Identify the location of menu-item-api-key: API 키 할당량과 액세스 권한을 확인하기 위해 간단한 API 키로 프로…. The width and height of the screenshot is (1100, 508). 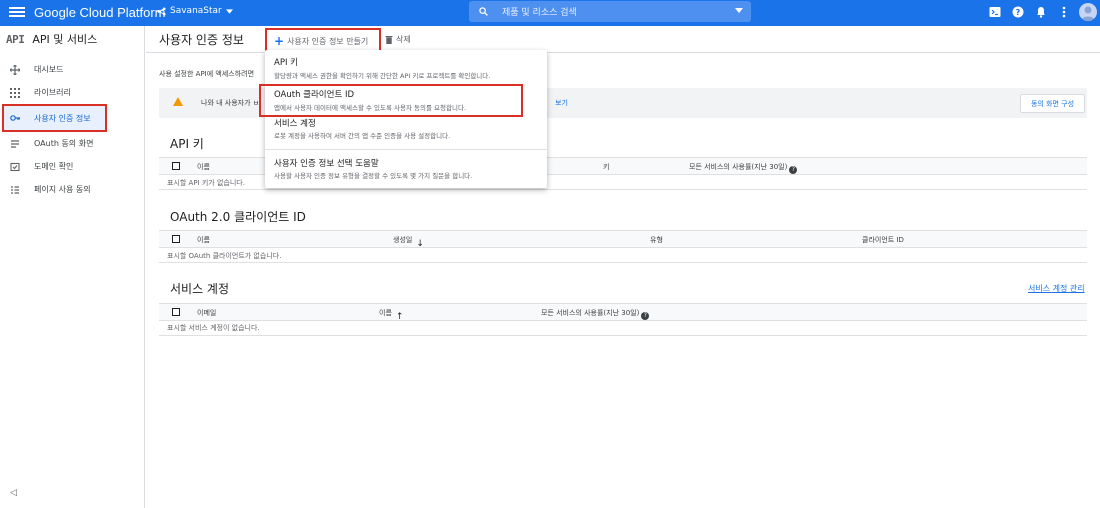
(406, 68).